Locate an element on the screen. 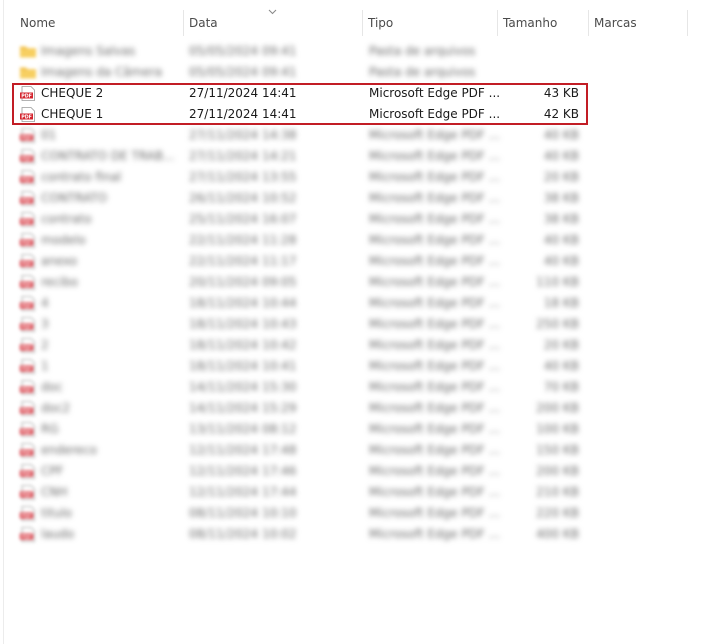  file-date: 27/11/2024 14:41 is located at coordinates (243, 93).